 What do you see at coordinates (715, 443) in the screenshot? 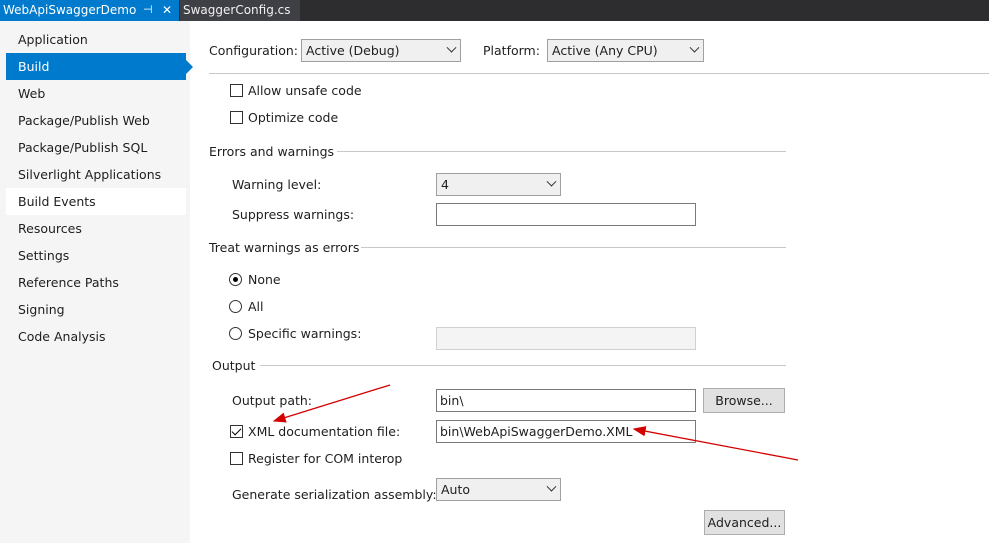
I see `arrow-to-xml-path` at bounding box center [715, 443].